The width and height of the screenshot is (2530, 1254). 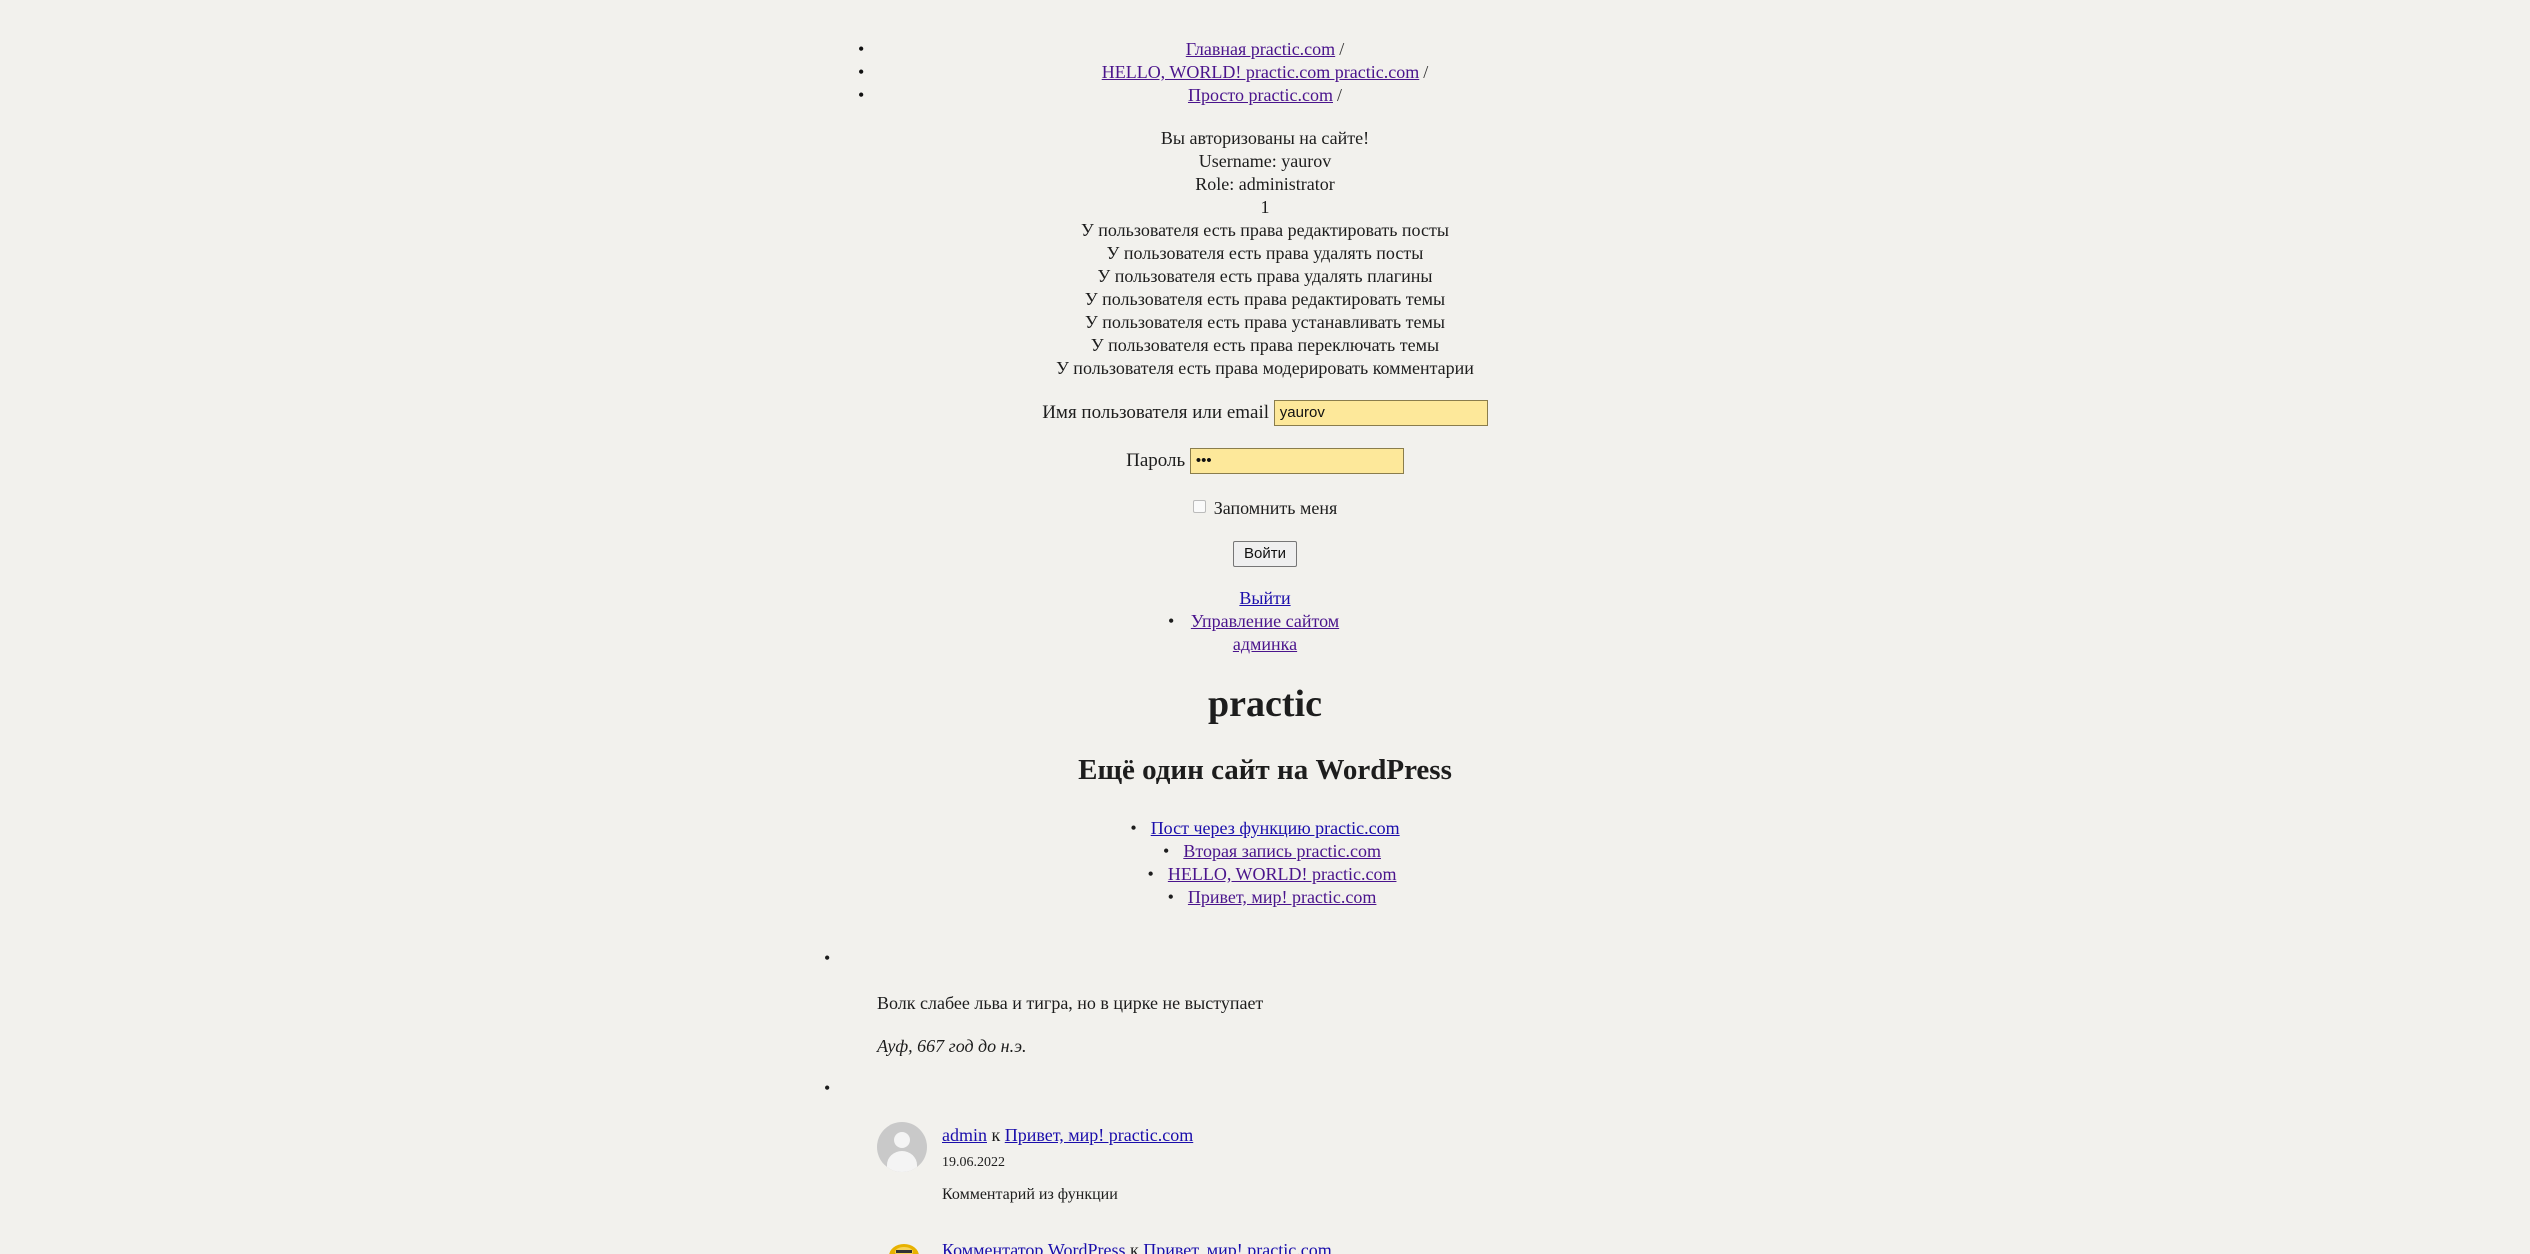 What do you see at coordinates (1265, 138) in the screenshot?
I see `auth-status: Вы авторизованы на сайте!` at bounding box center [1265, 138].